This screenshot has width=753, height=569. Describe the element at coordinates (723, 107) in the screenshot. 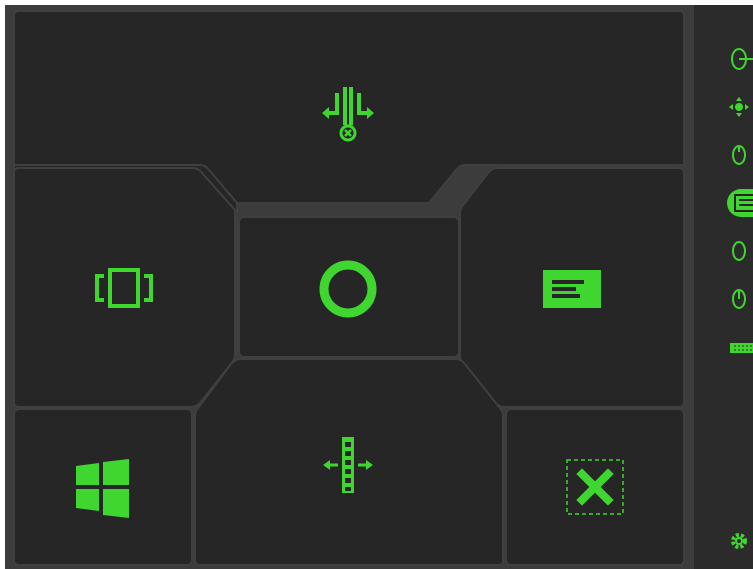

I see `rail-item-move` at that location.